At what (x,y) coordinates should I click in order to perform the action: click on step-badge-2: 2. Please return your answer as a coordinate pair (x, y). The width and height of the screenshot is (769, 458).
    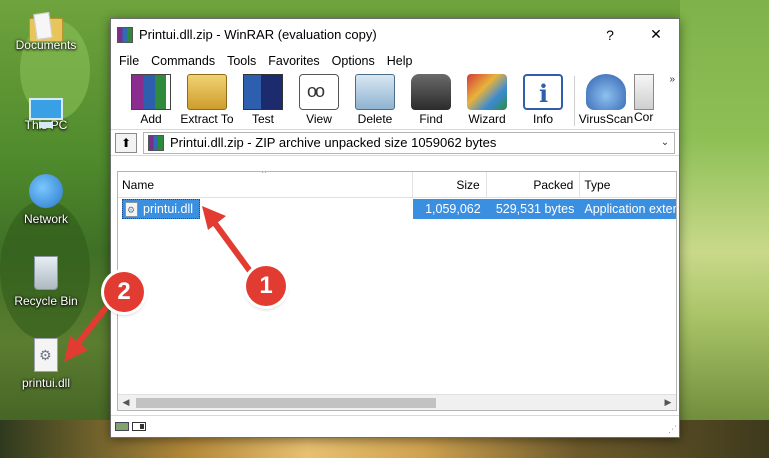
    Looking at the image, I should click on (124, 292).